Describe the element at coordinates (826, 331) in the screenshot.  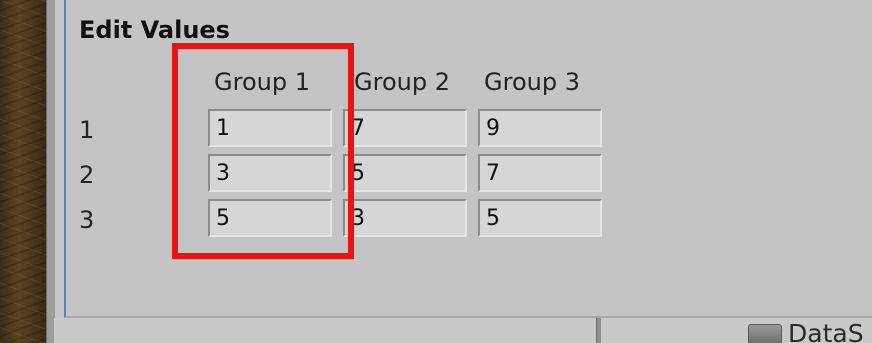
I see `data-item-label: DataS` at that location.